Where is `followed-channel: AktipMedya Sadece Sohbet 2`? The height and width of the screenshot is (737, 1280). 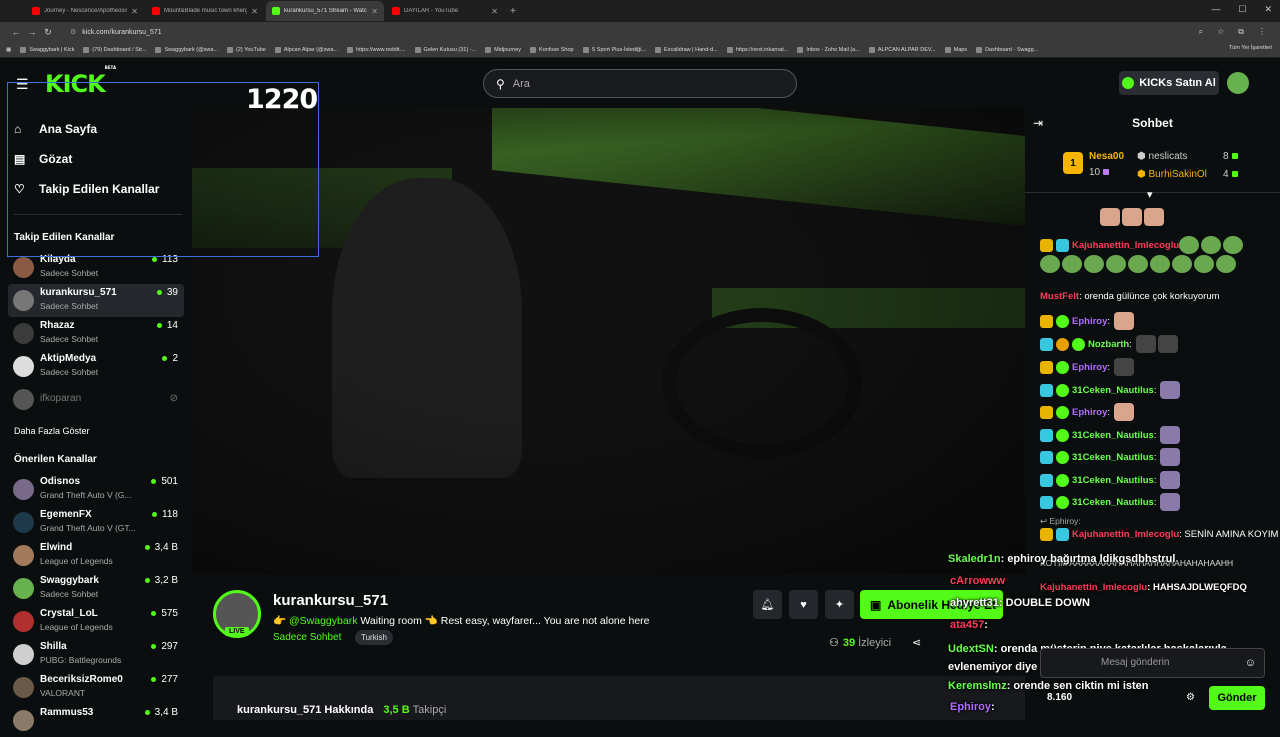
followed-channel: AktipMedya Sadece Sohbet 2 is located at coordinates (96, 366).